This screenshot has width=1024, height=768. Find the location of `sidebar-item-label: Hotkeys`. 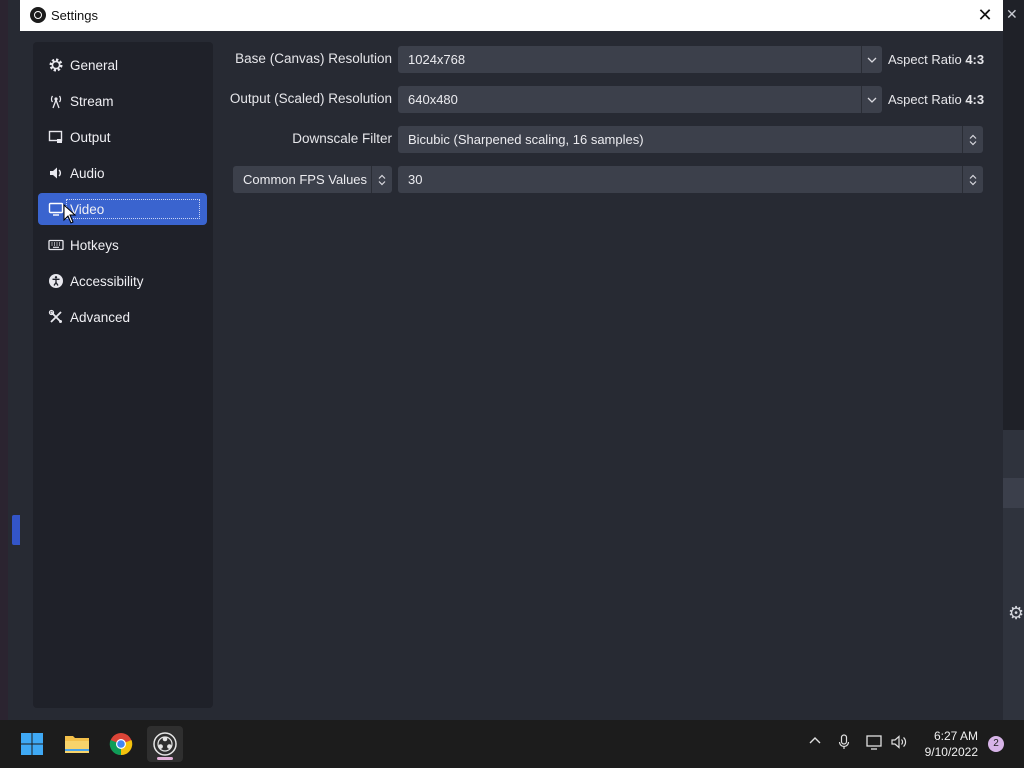

sidebar-item-label: Hotkeys is located at coordinates (94, 245).